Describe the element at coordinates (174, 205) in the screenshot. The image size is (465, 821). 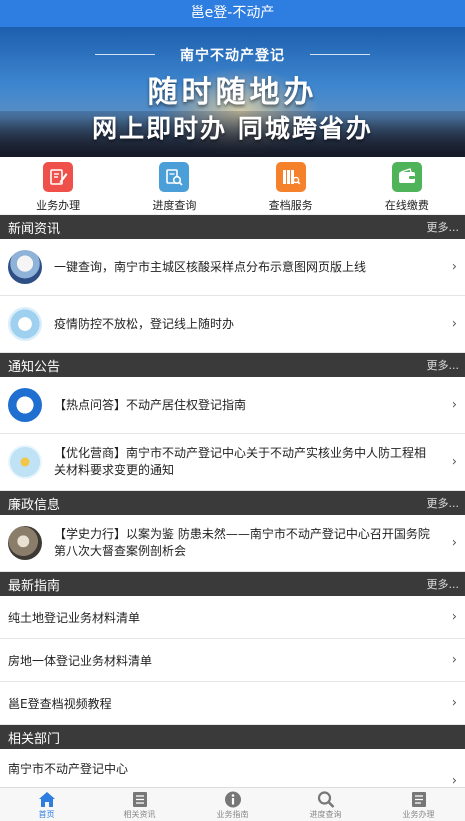
I see `quick-progress-label: 进度查询` at that location.